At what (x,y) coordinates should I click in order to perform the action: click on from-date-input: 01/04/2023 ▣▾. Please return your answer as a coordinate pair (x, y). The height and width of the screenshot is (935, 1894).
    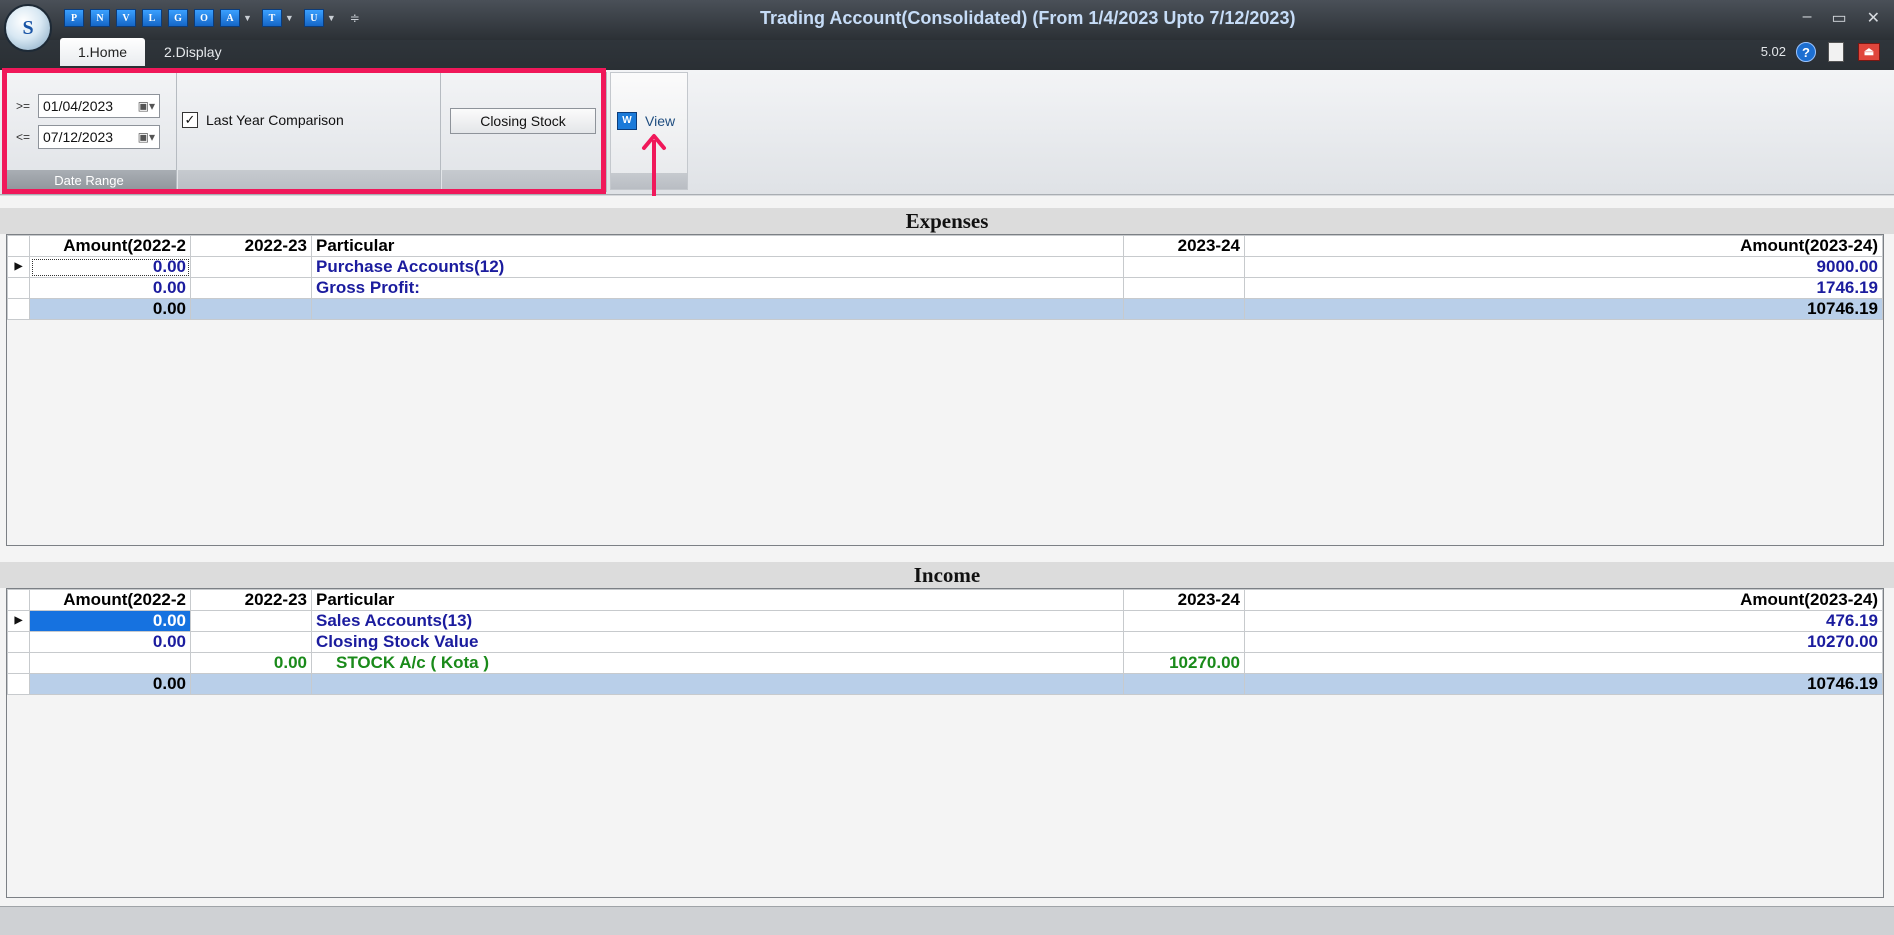
    Looking at the image, I should click on (99, 106).